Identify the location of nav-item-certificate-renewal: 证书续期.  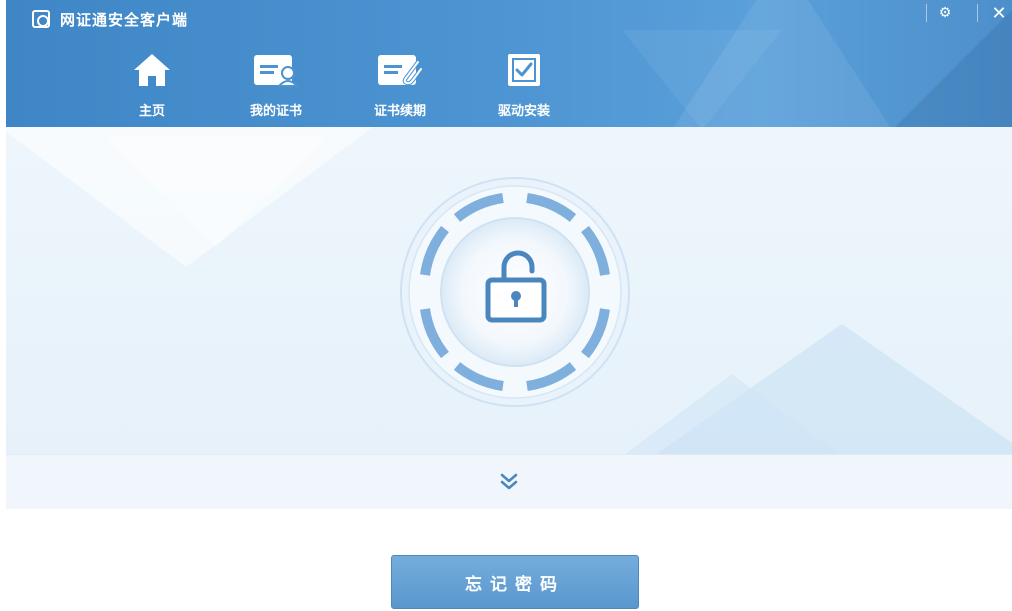
(400, 85).